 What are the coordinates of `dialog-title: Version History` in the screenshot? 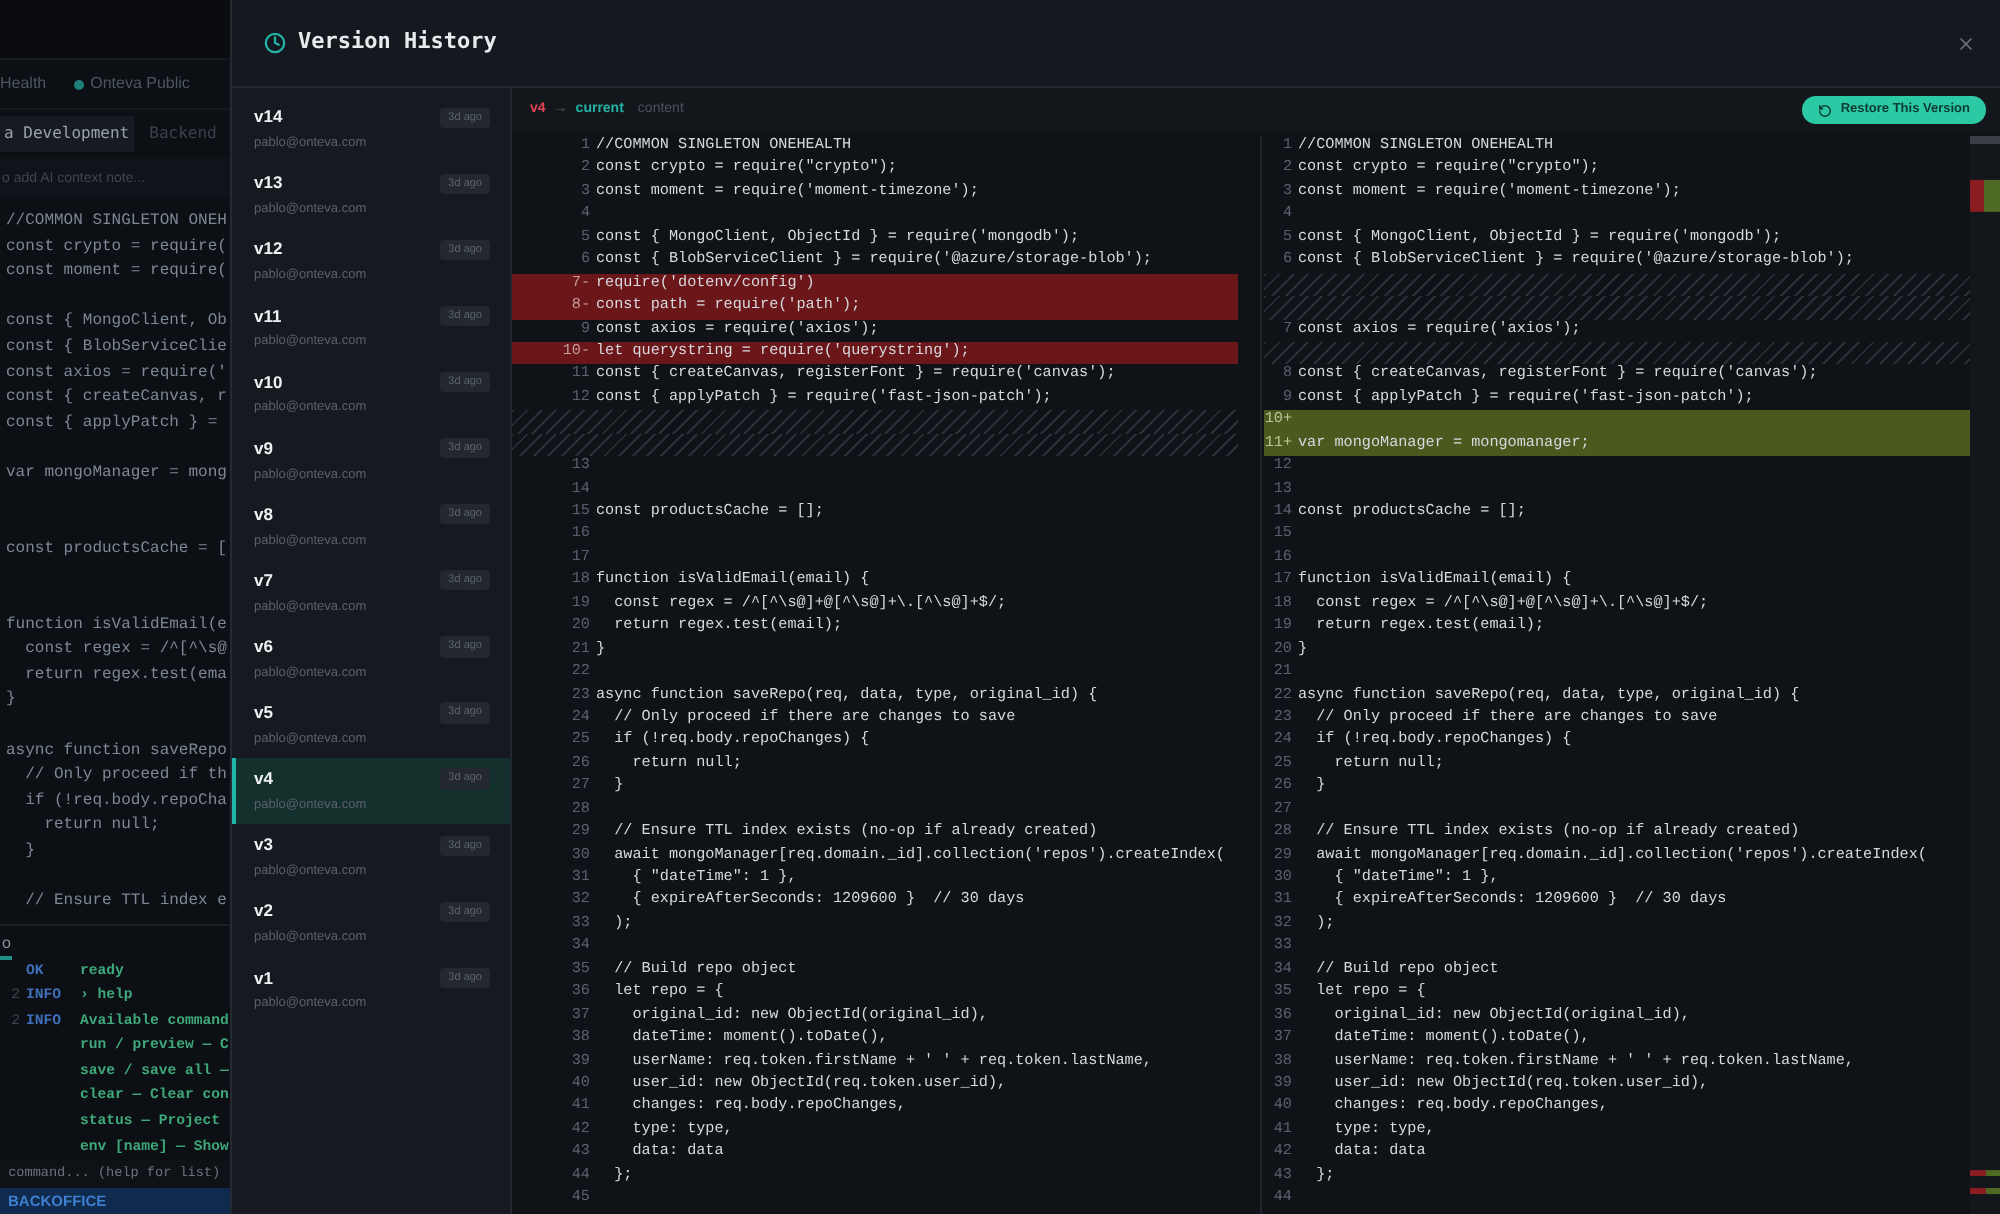 It's located at (397, 42).